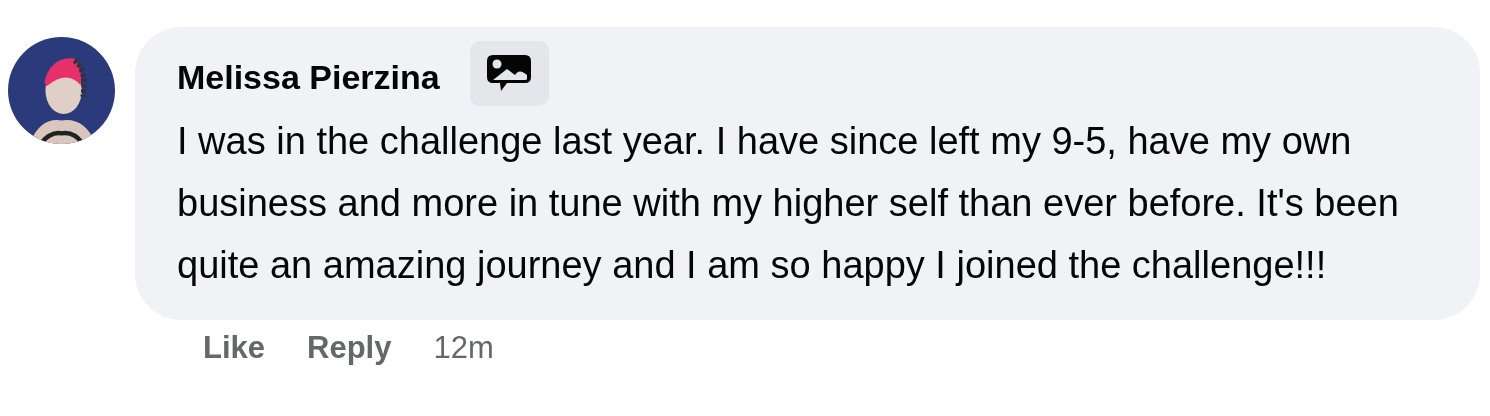  Describe the element at coordinates (234, 348) in the screenshot. I see `action-link: Like` at that location.